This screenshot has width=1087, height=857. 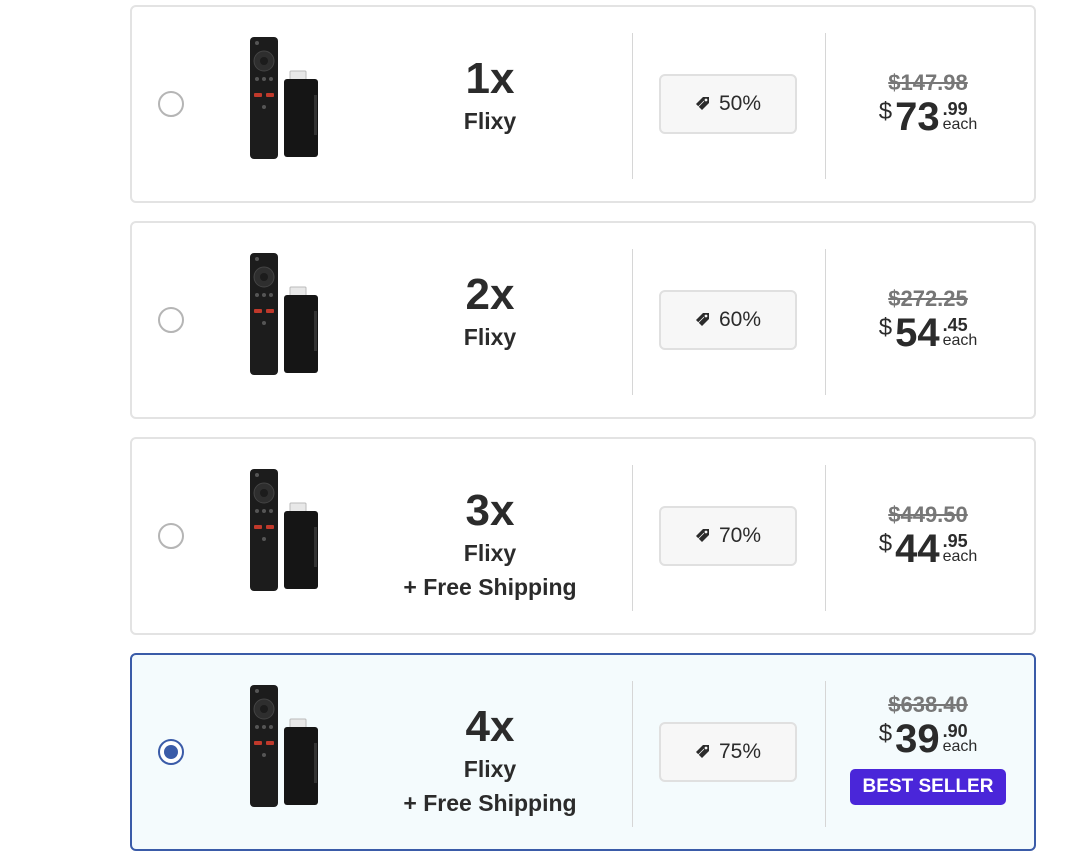 I want to click on radio-selected-dot, so click(x=171, y=752).